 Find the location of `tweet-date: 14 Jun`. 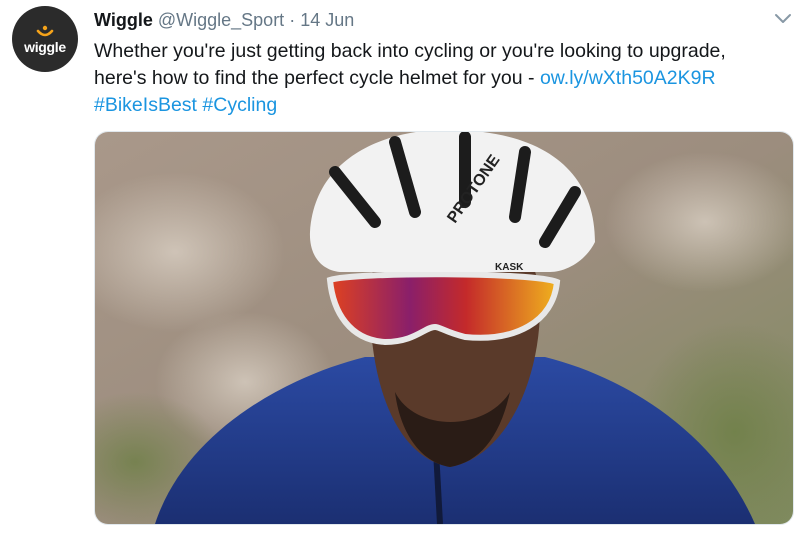

tweet-date: 14 Jun is located at coordinates (327, 20).